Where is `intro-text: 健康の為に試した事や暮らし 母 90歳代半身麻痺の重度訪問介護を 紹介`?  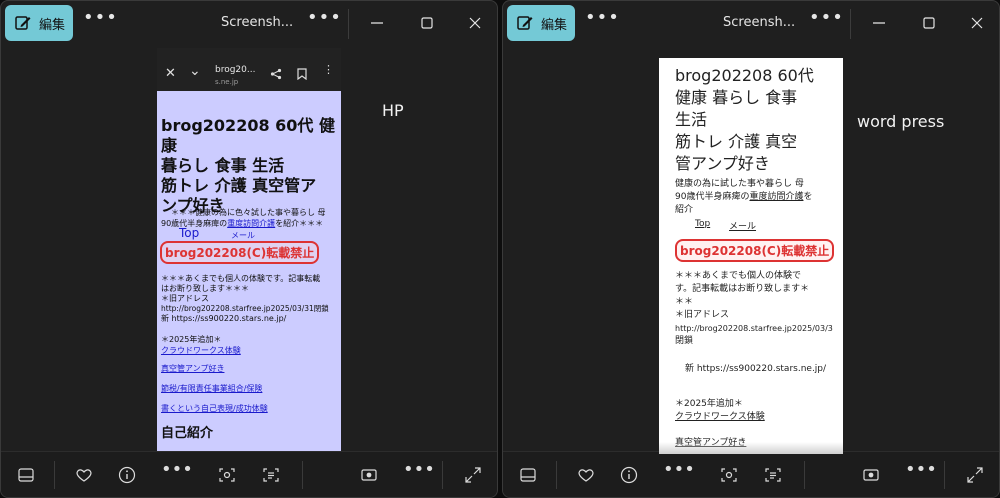 intro-text: 健康の為に試した事や暮らし 母 90歳代半身麻痺の重度訪問介護を 紹介 is located at coordinates (759, 197).